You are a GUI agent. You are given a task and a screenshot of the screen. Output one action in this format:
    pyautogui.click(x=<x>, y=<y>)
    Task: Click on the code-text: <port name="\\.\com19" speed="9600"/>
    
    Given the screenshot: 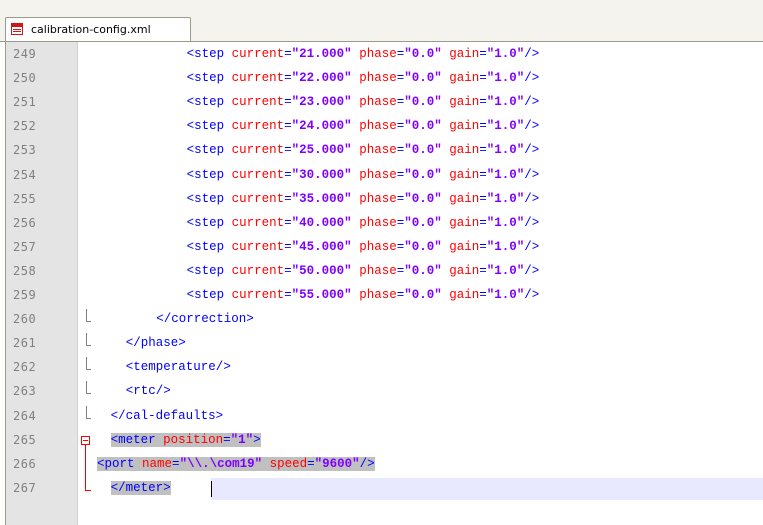 What is the action you would take?
    pyautogui.click(x=236, y=463)
    